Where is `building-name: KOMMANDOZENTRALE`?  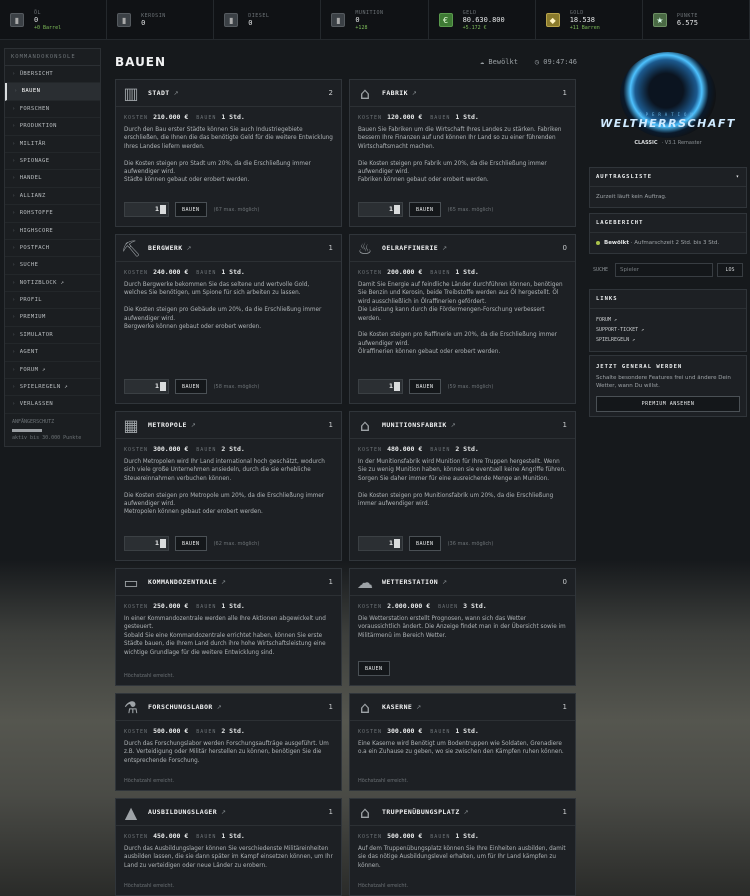 building-name: KOMMANDOZENTRALE is located at coordinates (182, 582).